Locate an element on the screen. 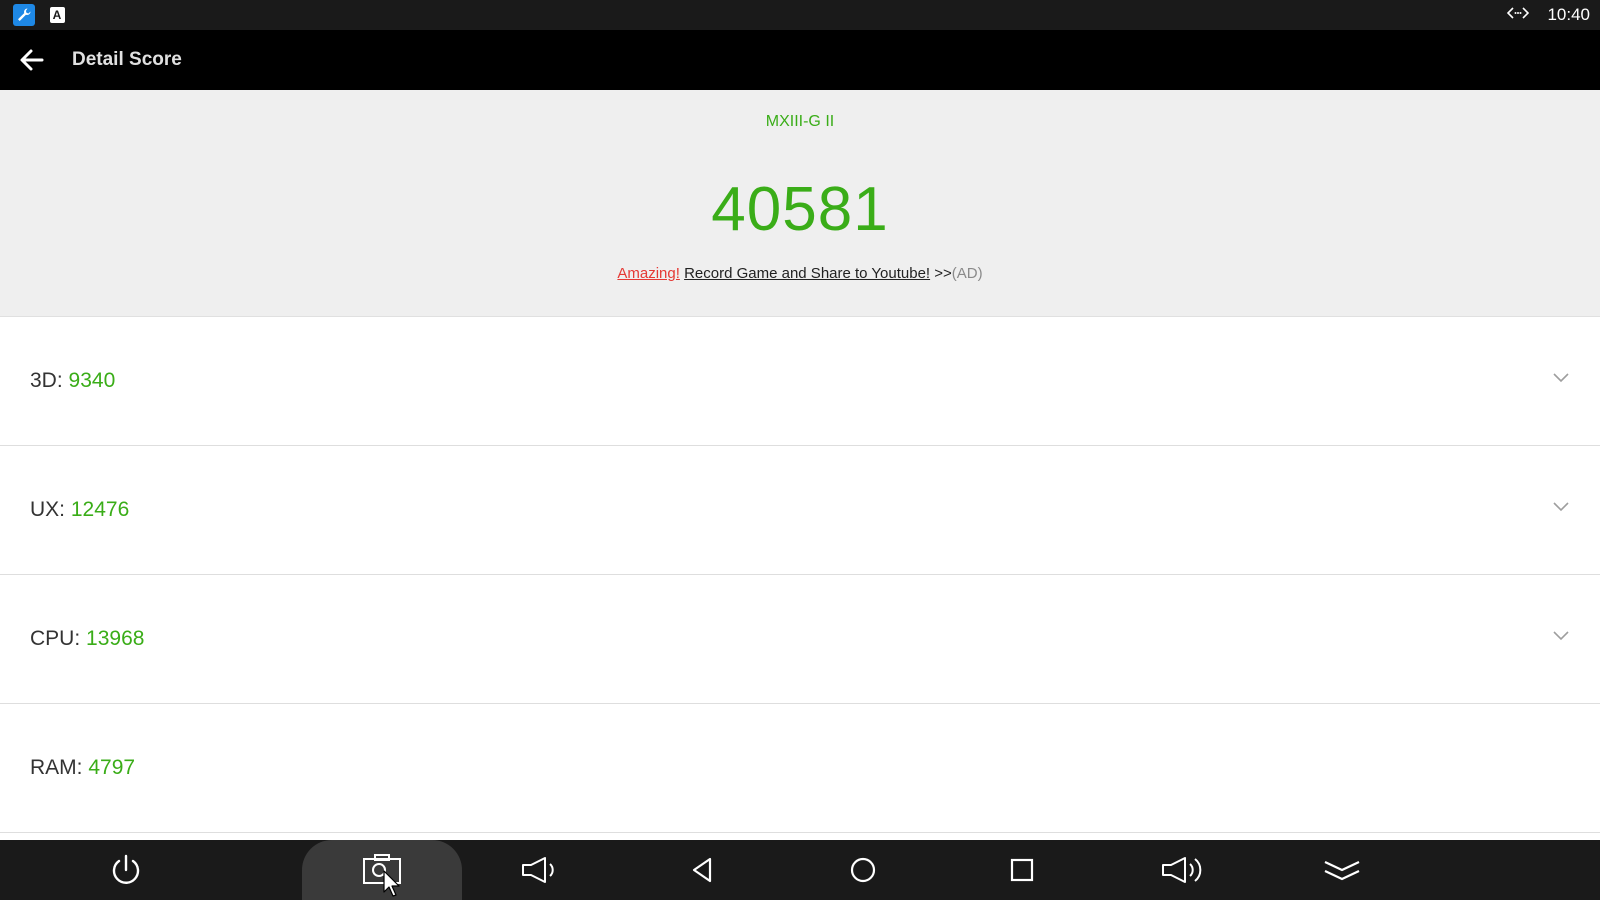  ad-highlight: Amazing! is located at coordinates (648, 273).